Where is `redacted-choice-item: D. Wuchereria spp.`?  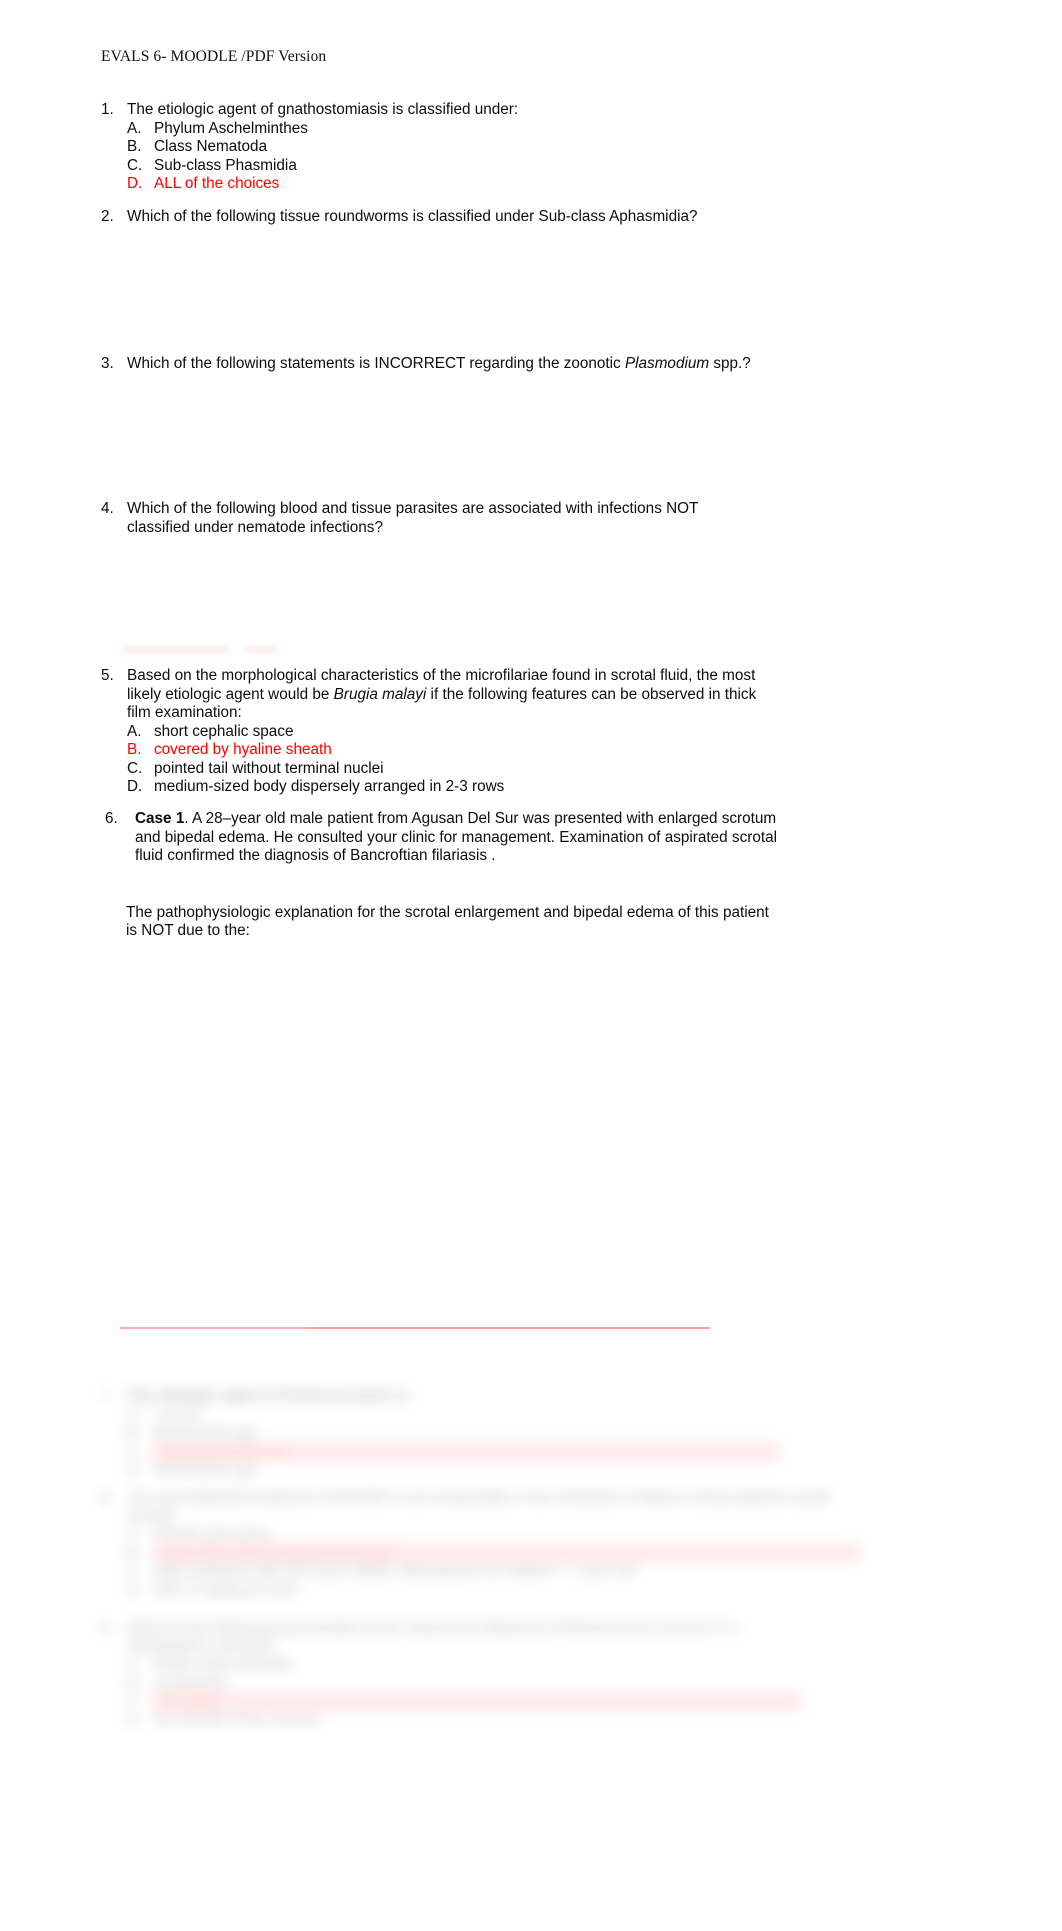
redacted-choice-item: D. Wuchereria spp. is located at coordinates (454, 1470).